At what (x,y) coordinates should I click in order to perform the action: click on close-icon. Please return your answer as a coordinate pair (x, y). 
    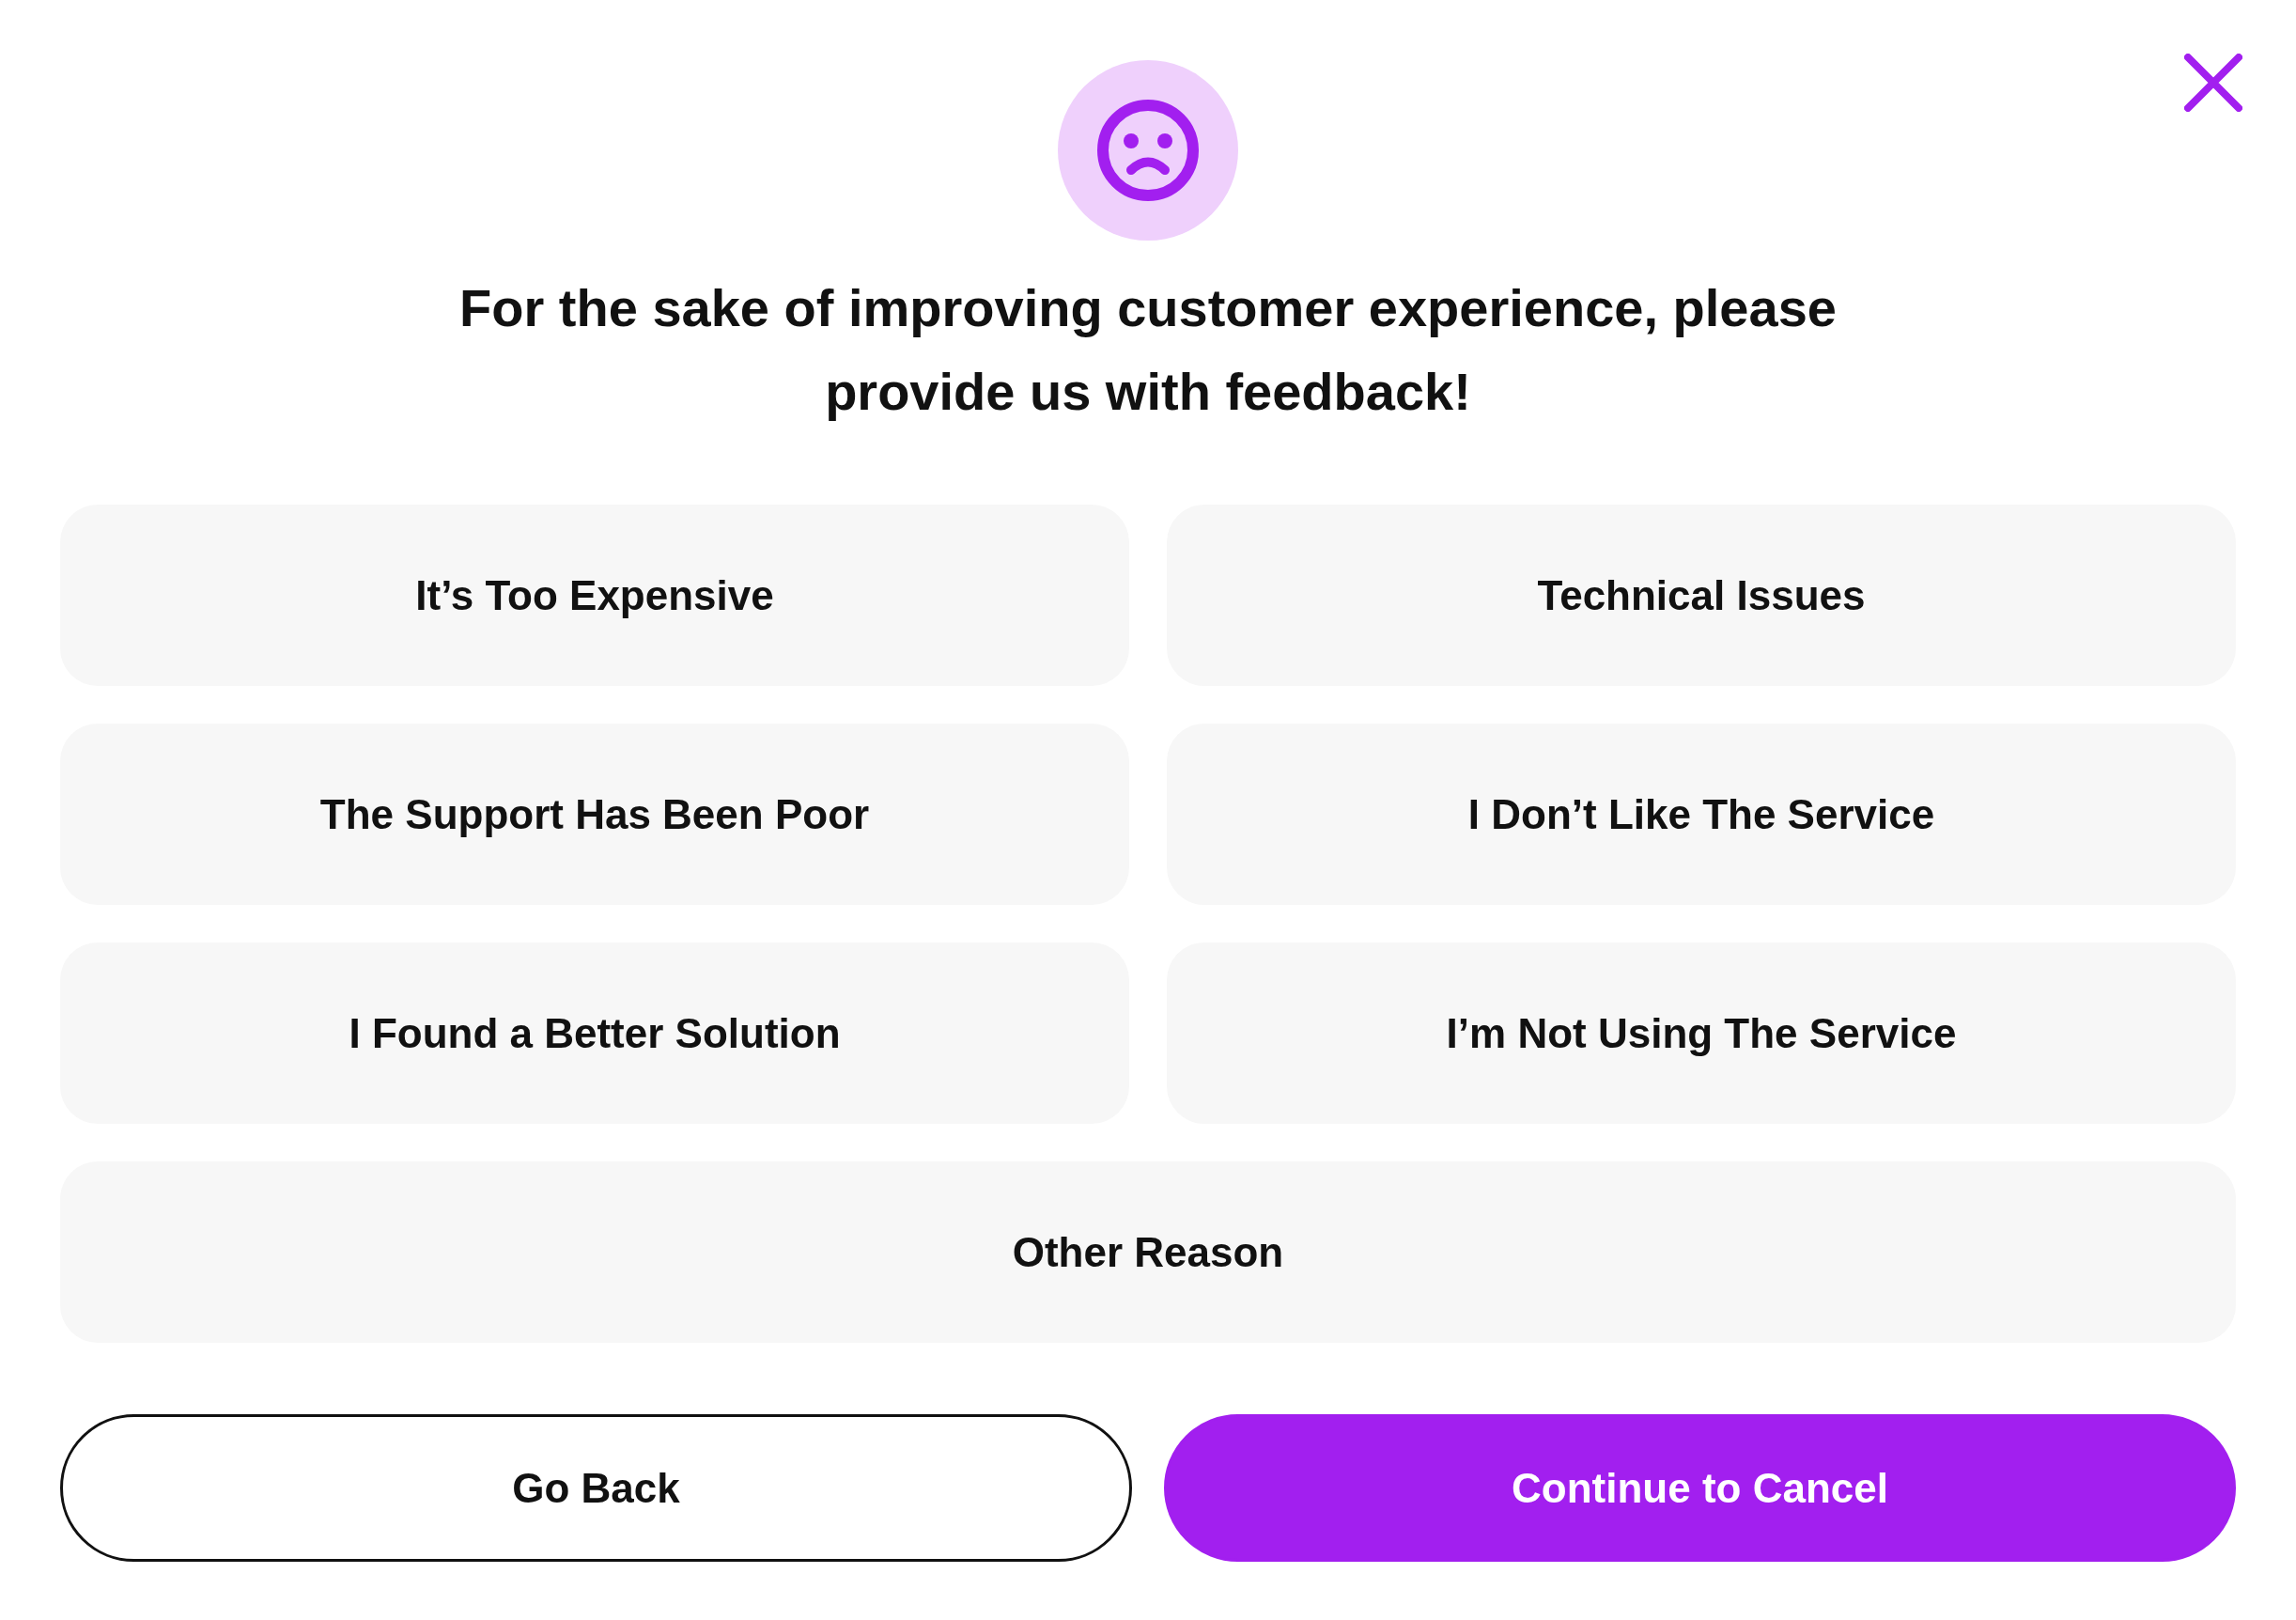
    Looking at the image, I should click on (2213, 83).